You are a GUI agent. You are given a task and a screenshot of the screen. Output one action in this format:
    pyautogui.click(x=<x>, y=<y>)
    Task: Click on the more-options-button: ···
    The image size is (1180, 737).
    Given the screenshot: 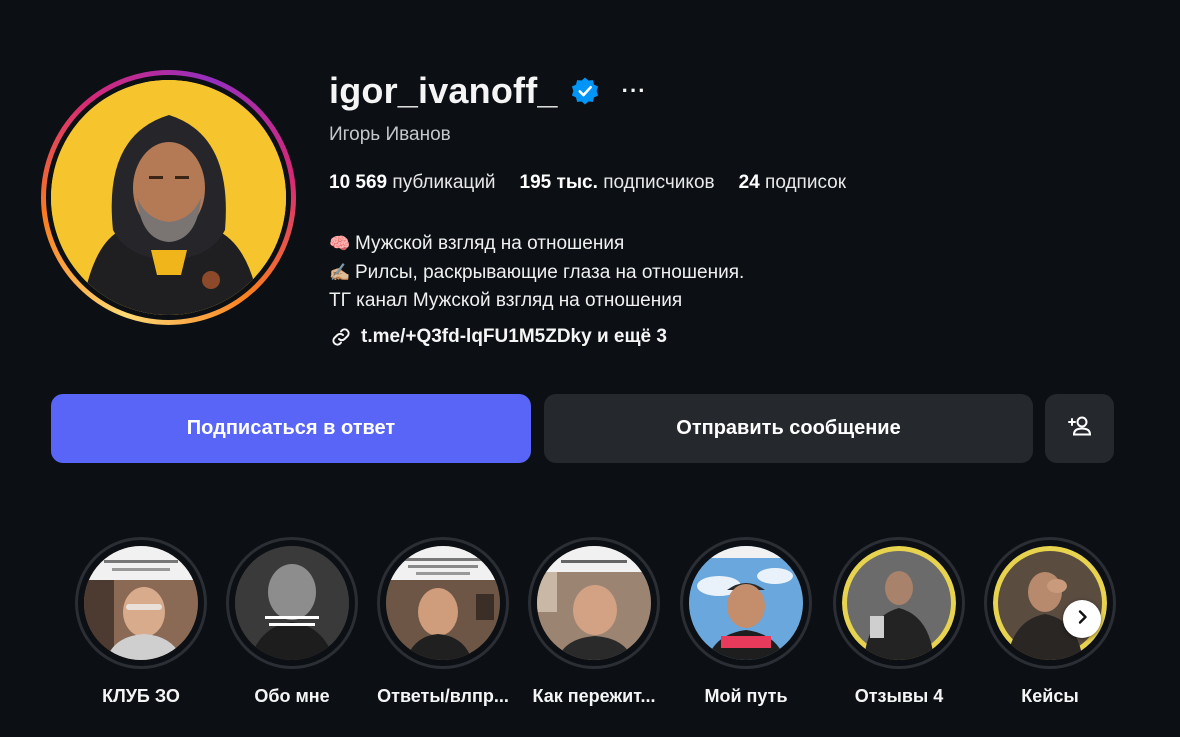 What is the action you would take?
    pyautogui.click(x=634, y=91)
    